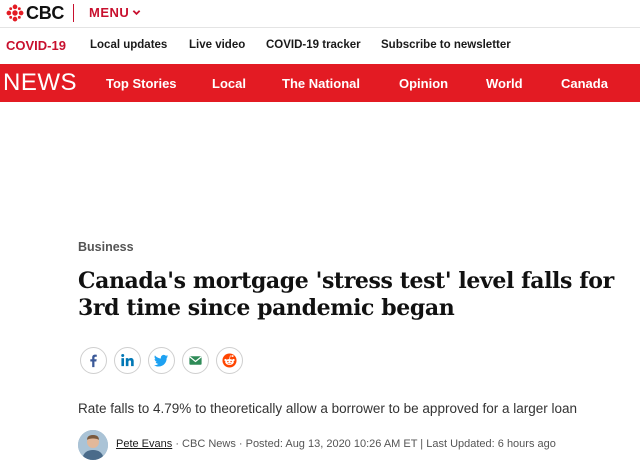 This screenshot has height=467, width=640. I want to click on email-icon, so click(195, 360).